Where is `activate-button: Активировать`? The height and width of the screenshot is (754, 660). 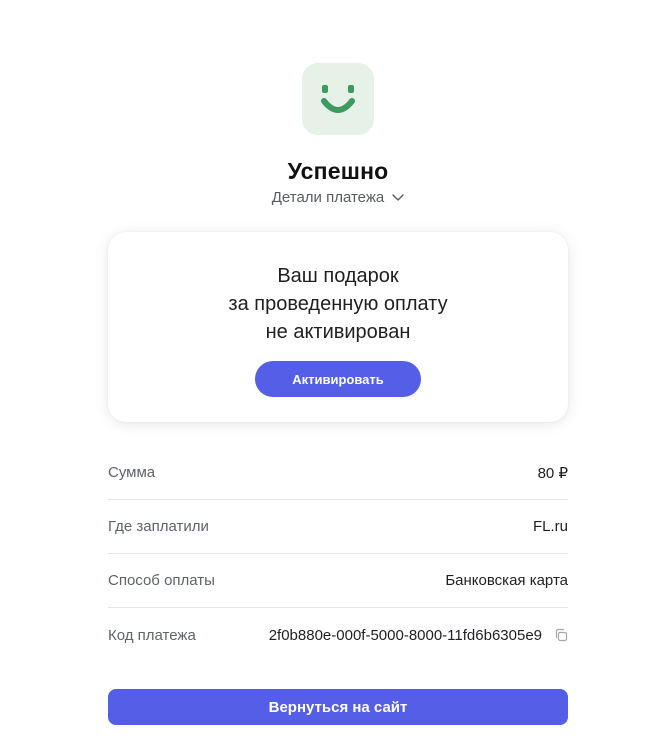 activate-button: Активировать is located at coordinates (338, 379).